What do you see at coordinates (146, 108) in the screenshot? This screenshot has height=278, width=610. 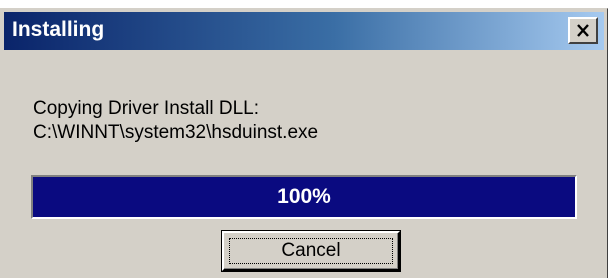 I see `status-line-action: Copying Driver Install DLL:` at bounding box center [146, 108].